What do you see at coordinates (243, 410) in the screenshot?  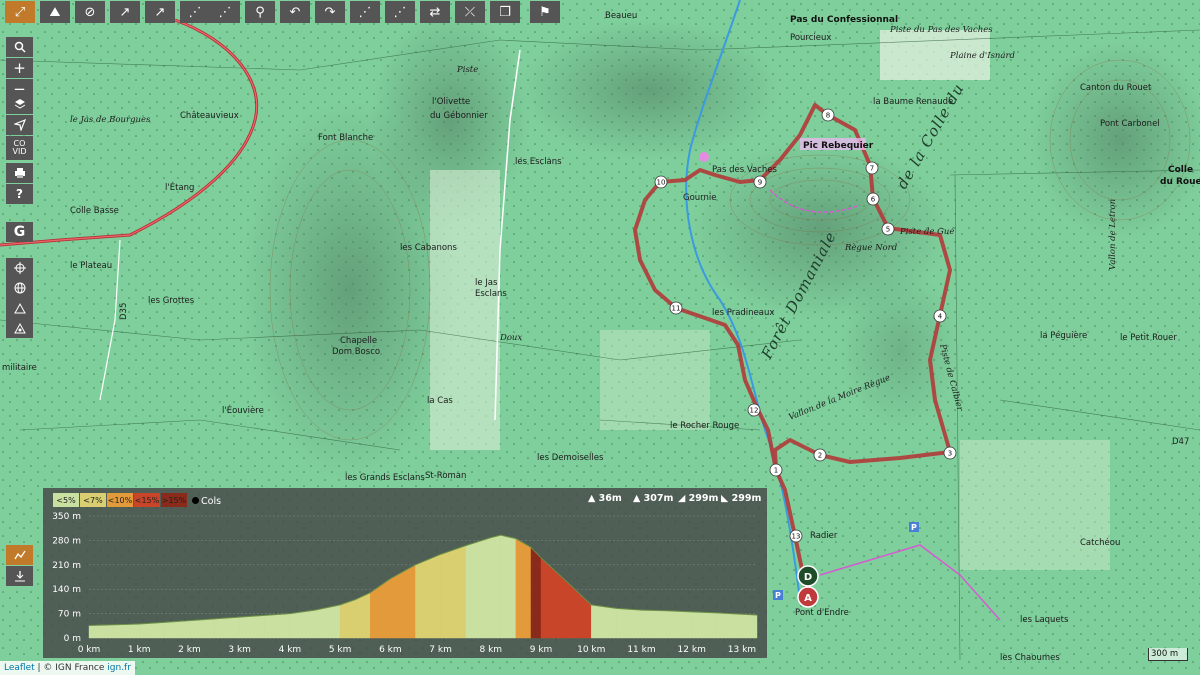 I see `label-eouviere: l'Éouvière` at bounding box center [243, 410].